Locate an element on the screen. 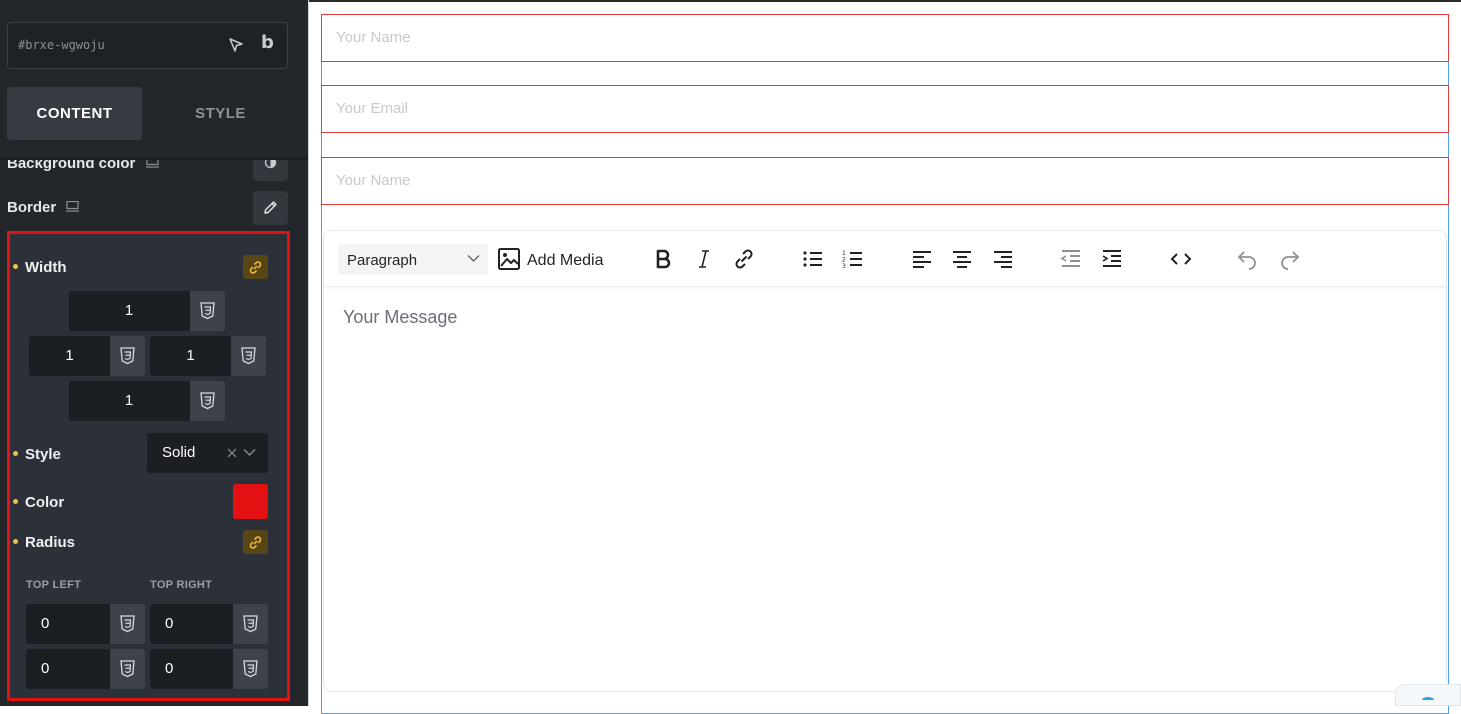 The image size is (1461, 714). image-icon is located at coordinates (509, 259).